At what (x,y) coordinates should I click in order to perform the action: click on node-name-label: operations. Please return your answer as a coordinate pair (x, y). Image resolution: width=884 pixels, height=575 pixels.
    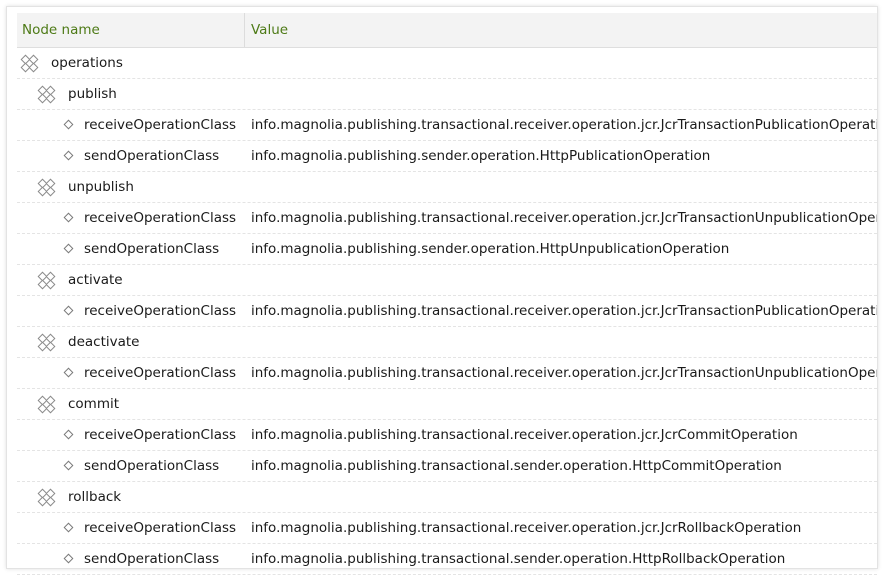
    Looking at the image, I should click on (87, 63).